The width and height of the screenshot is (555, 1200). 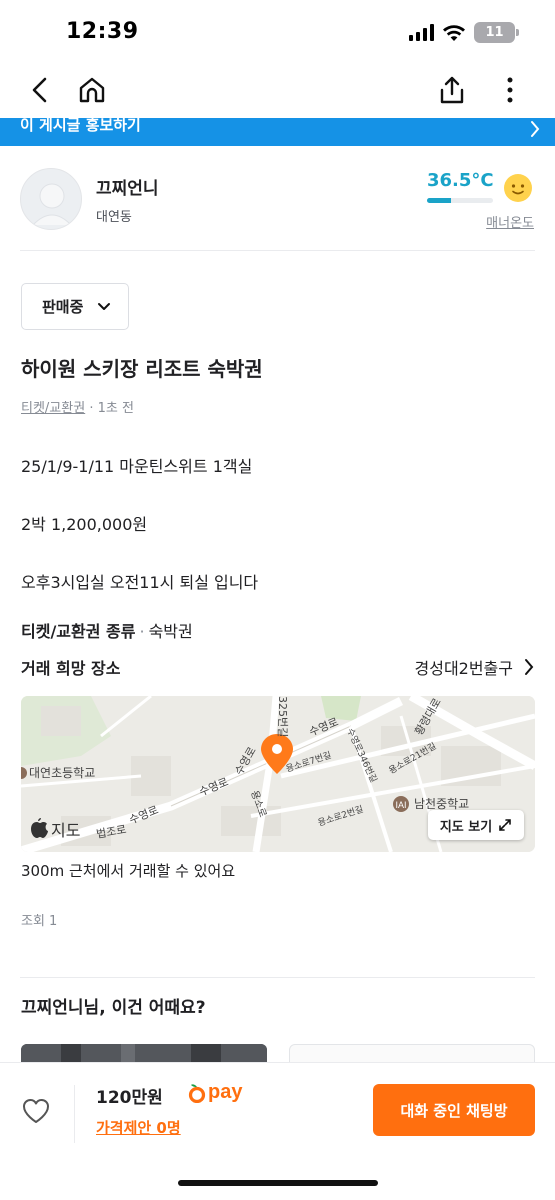 What do you see at coordinates (400, 805) in the screenshot?
I see `svg-text: IAI` at bounding box center [400, 805].